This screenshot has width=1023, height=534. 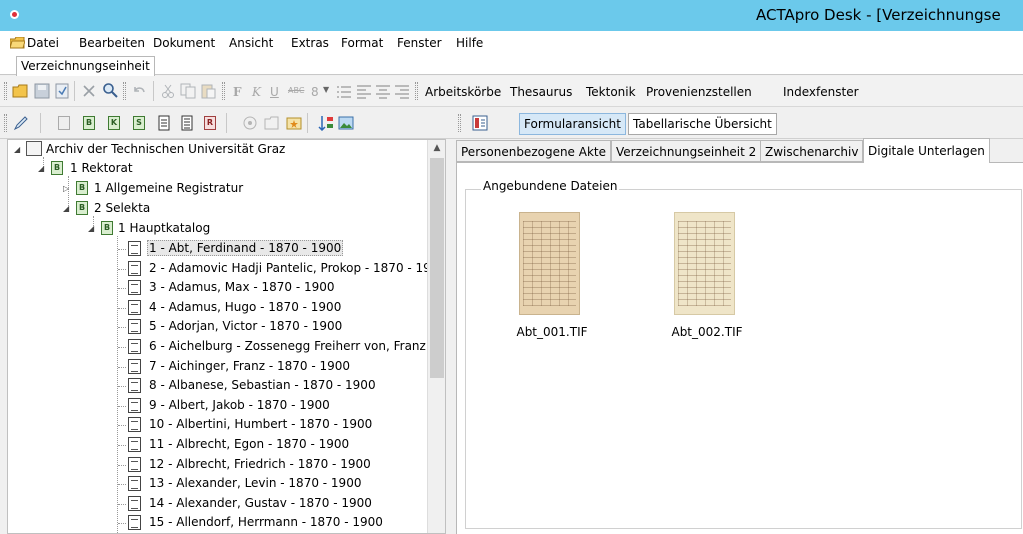 I want to click on tree-item: 4 - Adamus, Hugo - 1870 - 1900, so click(x=217, y=307).